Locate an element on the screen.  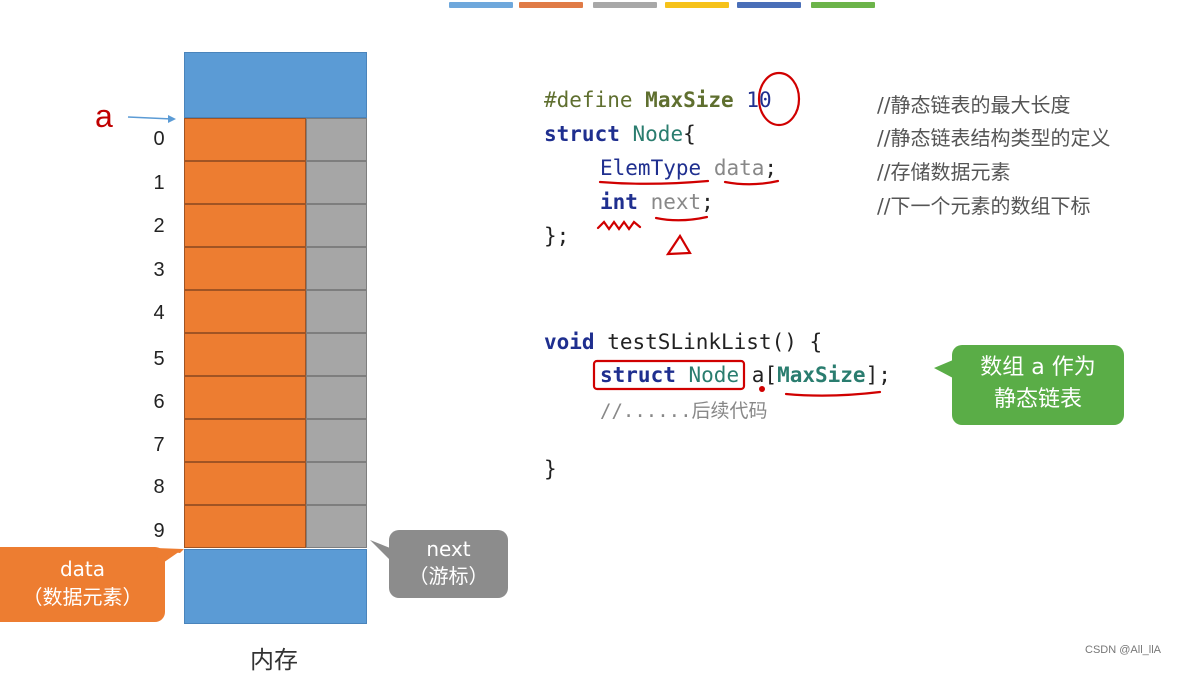
next-underline-annotation is located at coordinates (681, 218).